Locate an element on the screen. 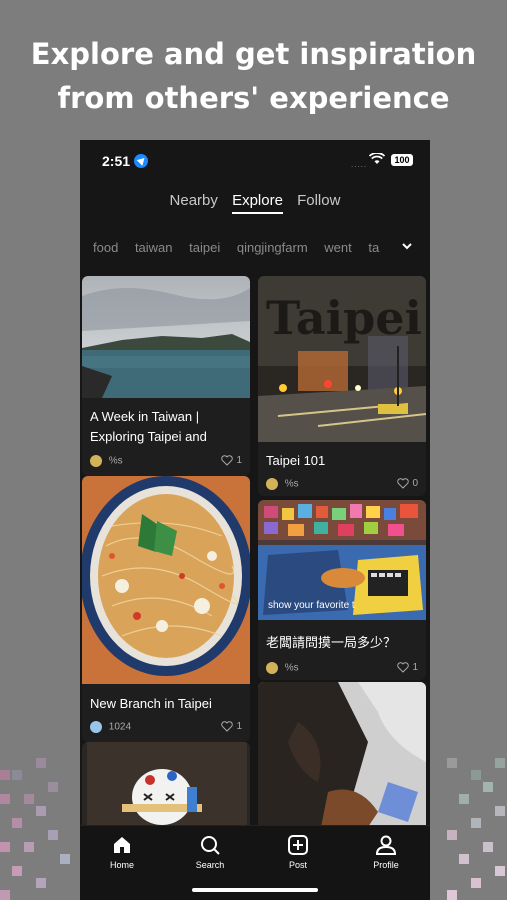 The image size is (507, 900). post-title: Taipei 101 is located at coordinates (296, 460).